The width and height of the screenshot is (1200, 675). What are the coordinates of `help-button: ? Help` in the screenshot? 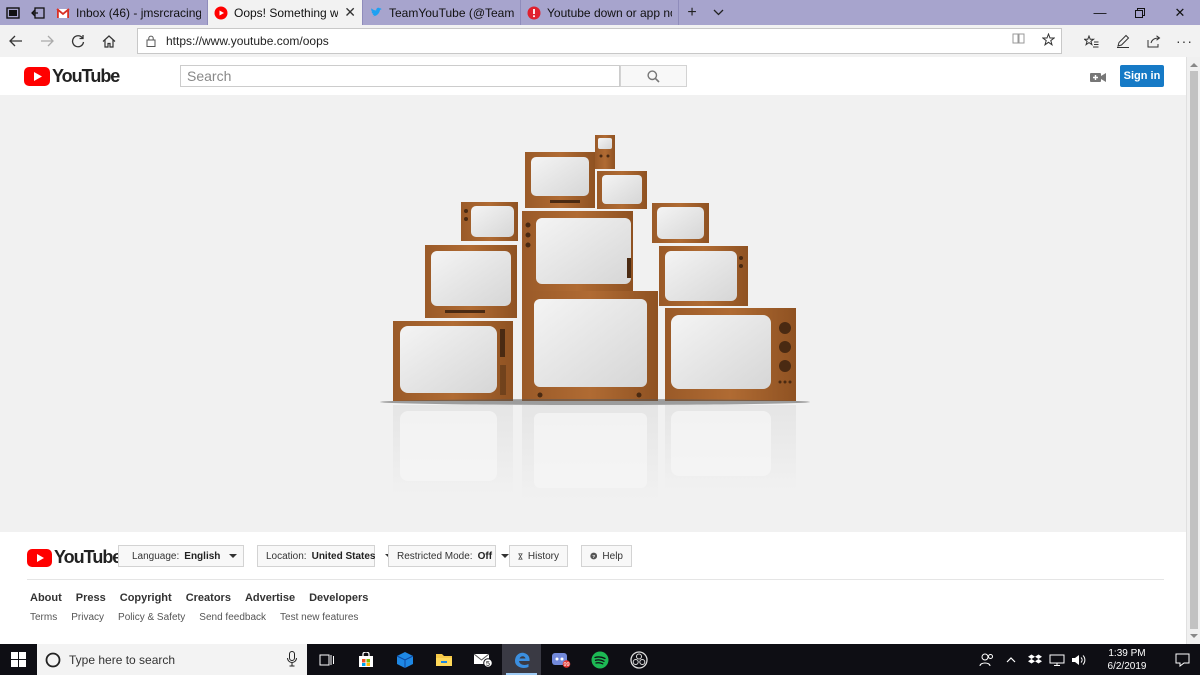 It's located at (606, 556).